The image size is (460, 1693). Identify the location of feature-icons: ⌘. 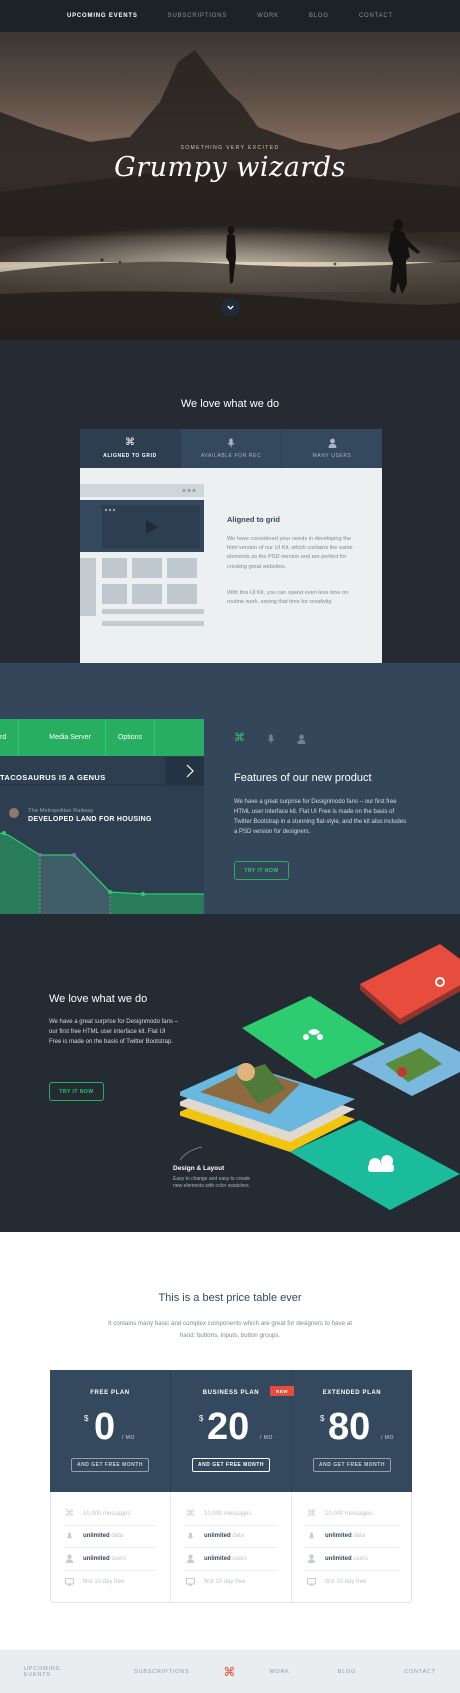
(270, 738).